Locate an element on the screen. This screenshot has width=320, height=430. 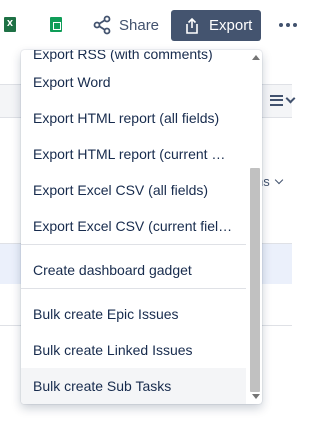
share-button: Share is located at coordinates (125, 25).